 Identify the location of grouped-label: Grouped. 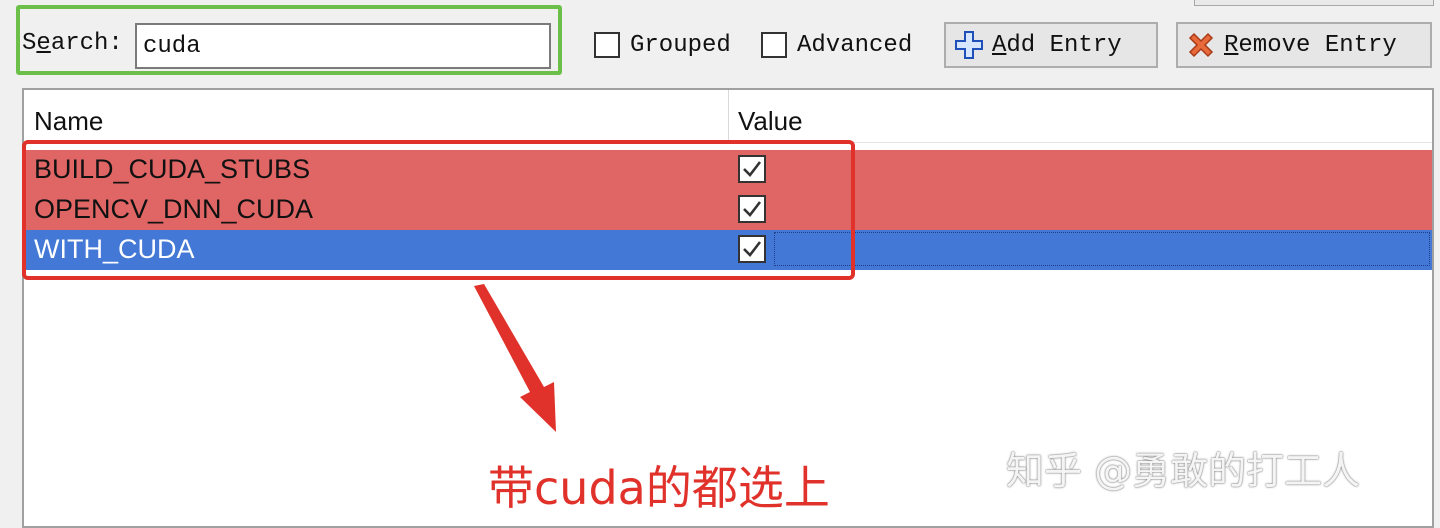
(680, 45).